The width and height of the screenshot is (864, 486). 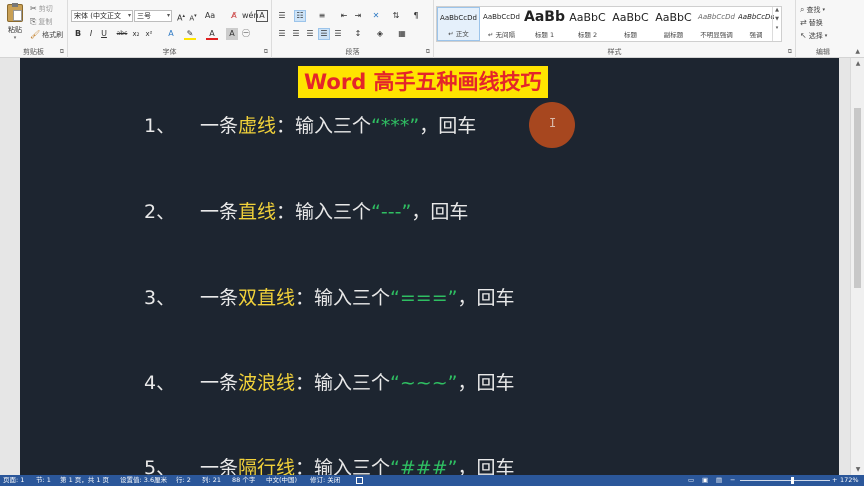 What do you see at coordinates (812, 10) in the screenshot?
I see `find-button: ⌕ 查找 ▾` at bounding box center [812, 10].